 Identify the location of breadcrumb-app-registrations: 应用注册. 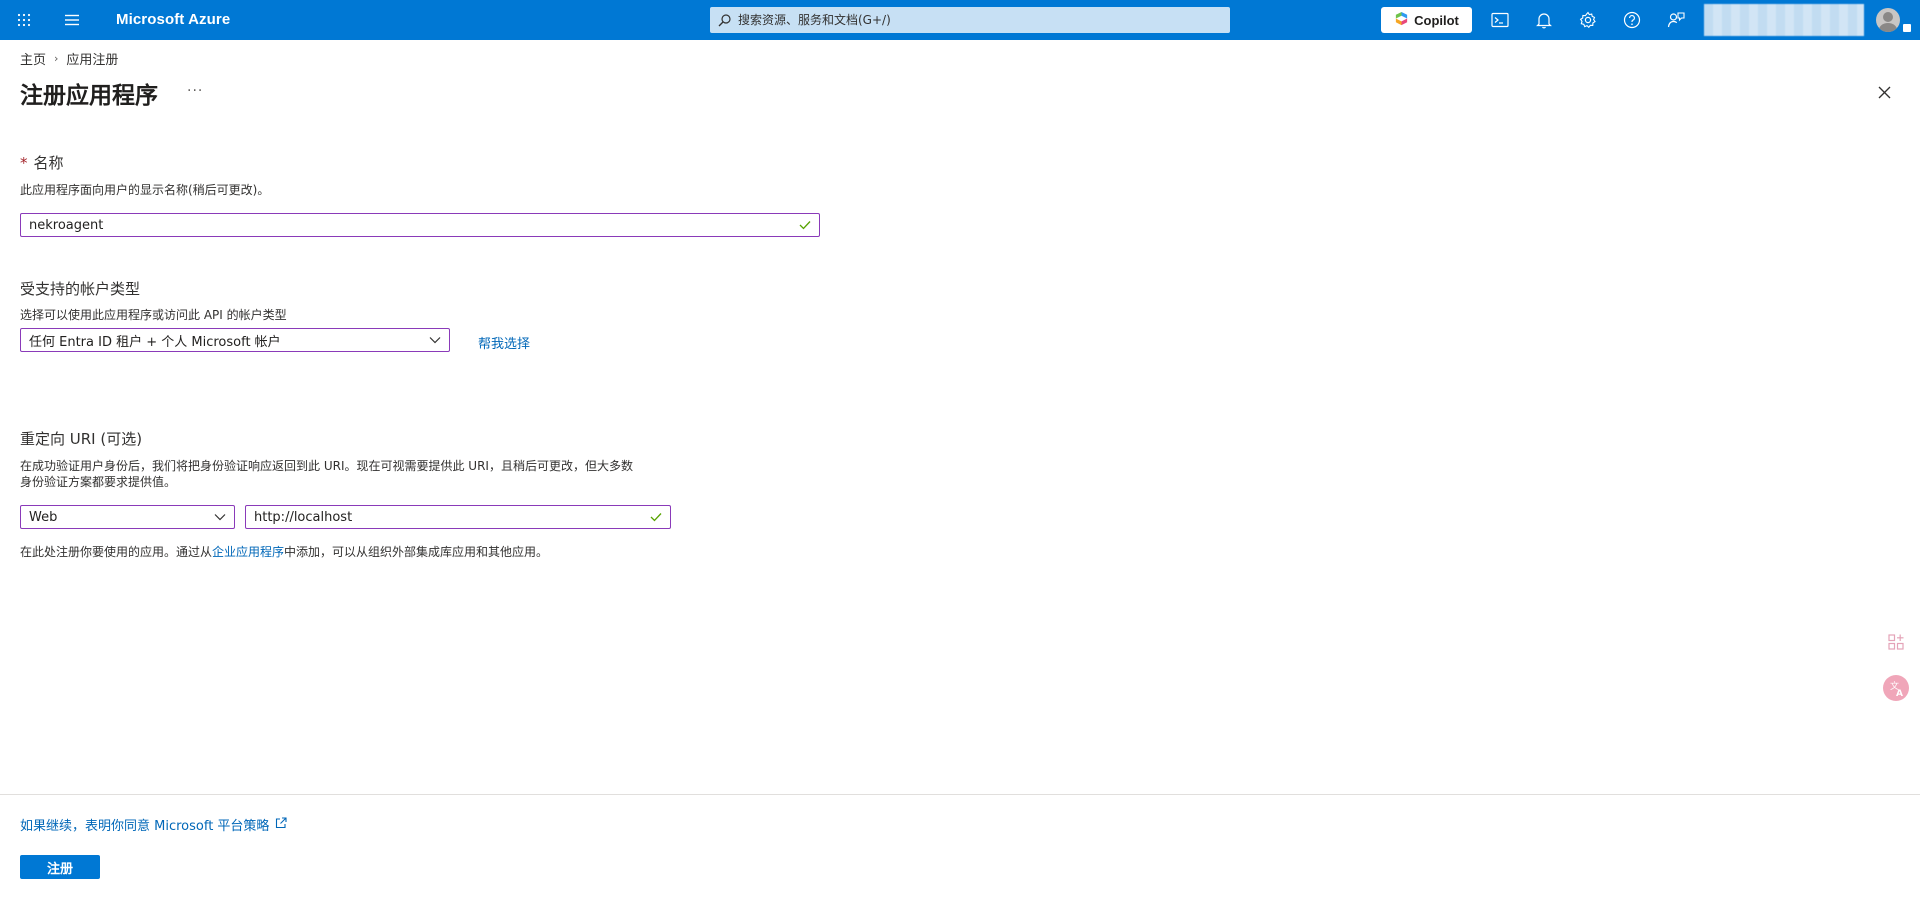
(92, 58).